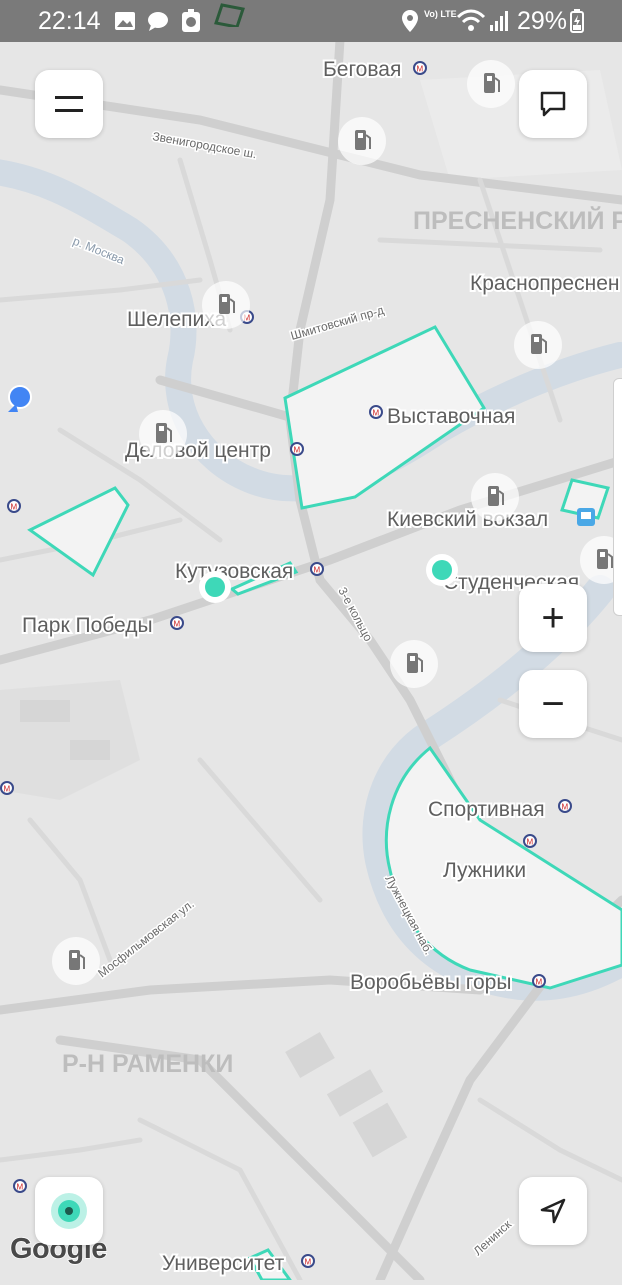 The height and width of the screenshot is (1285, 622). What do you see at coordinates (517, 220) in the screenshot?
I see `district-label-presnensky: ПРЕСНЕНСКИЙ Р` at bounding box center [517, 220].